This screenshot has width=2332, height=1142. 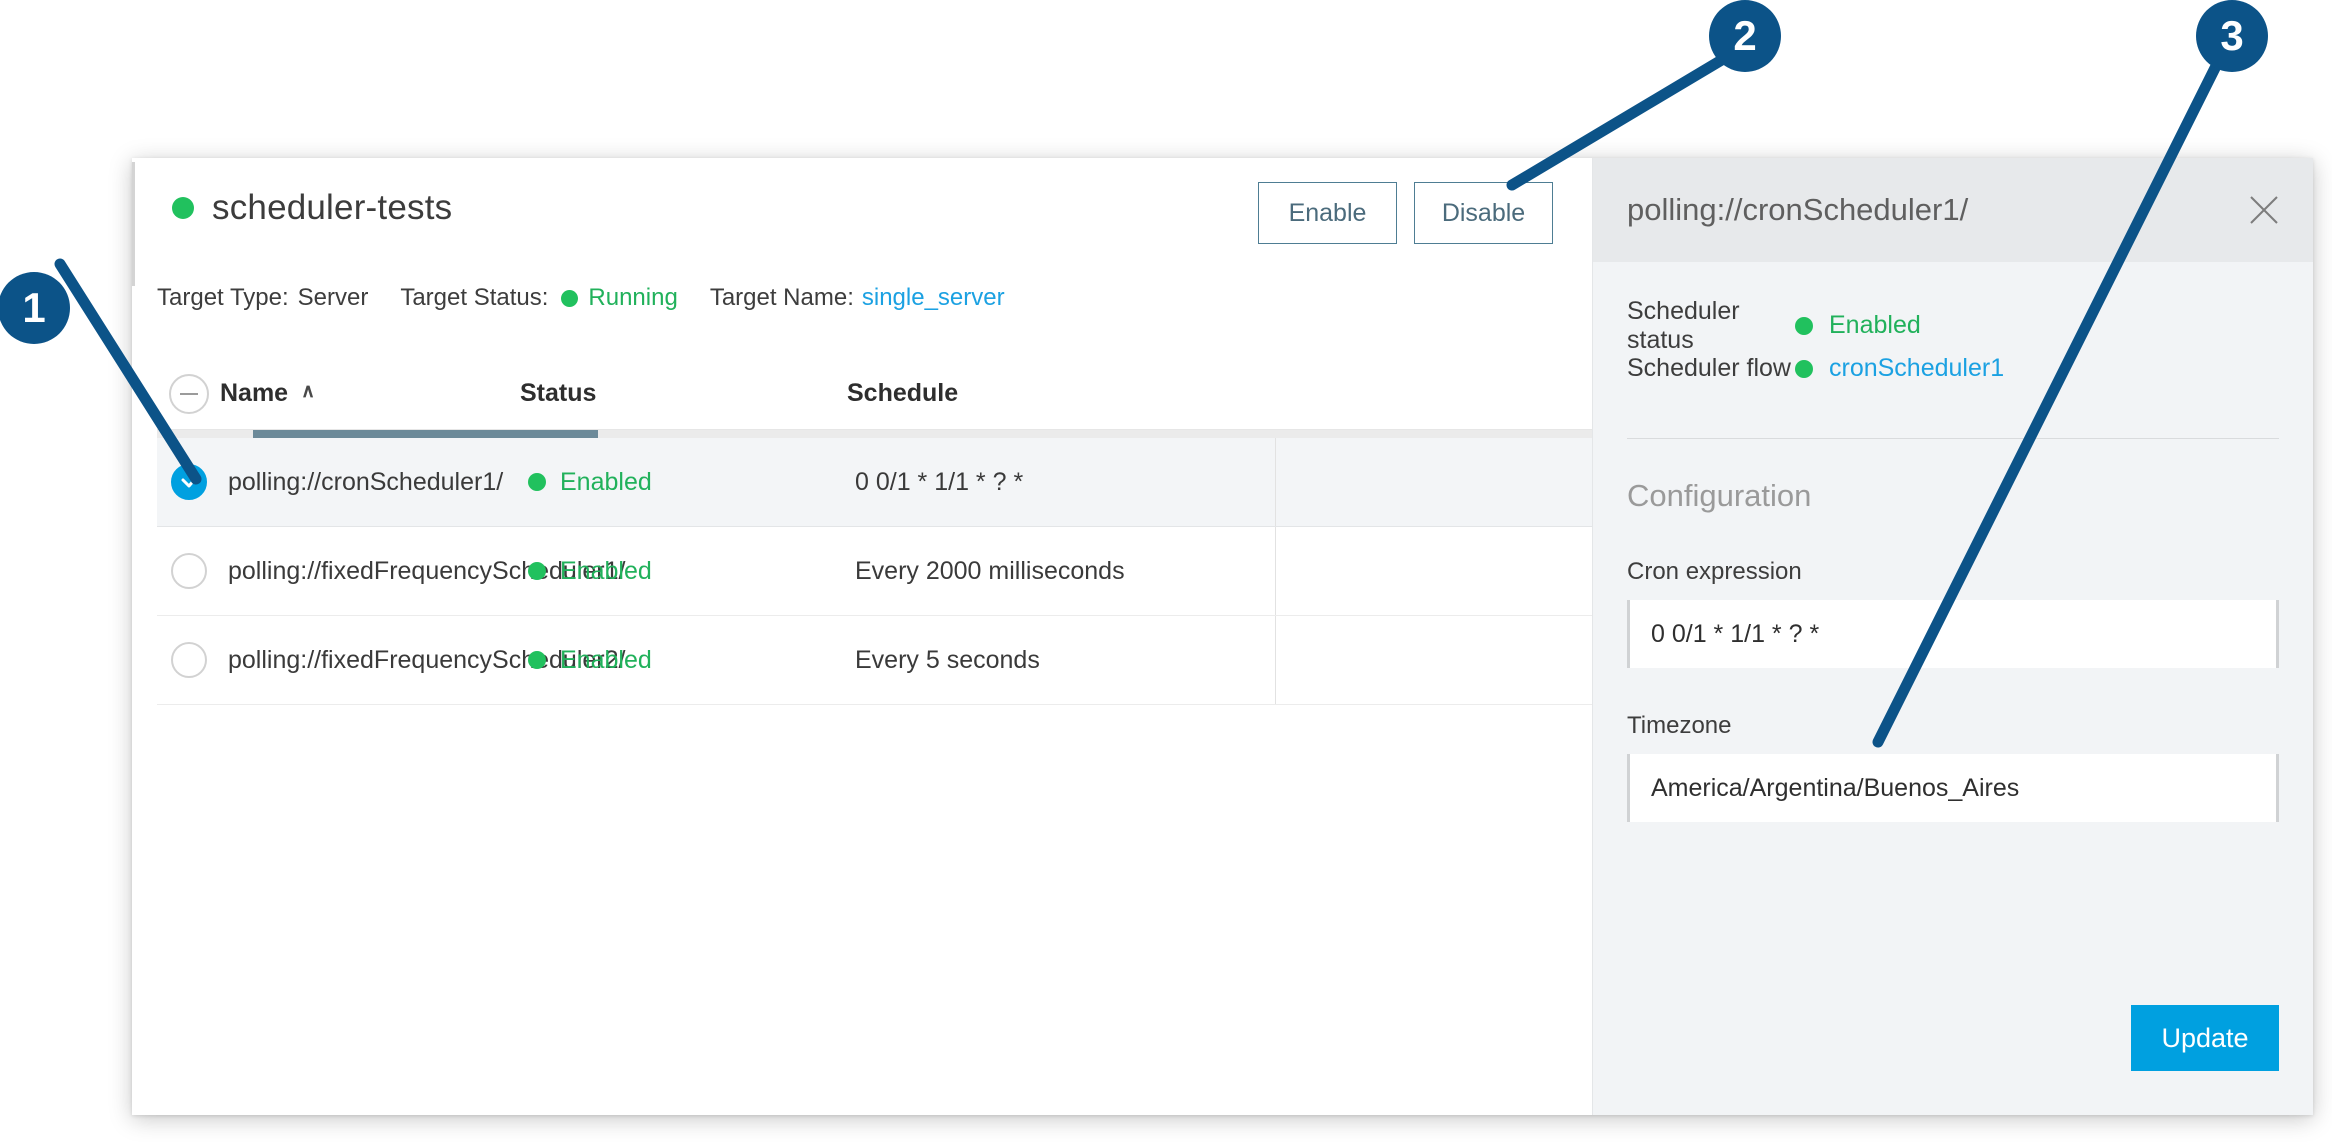 I want to click on target-status-item: Target Status: Running, so click(x=538, y=298).